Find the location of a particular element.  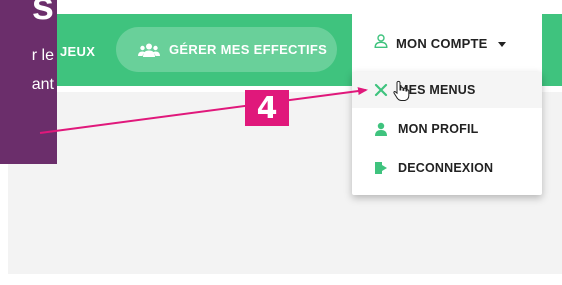

annotation-arrow is located at coordinates (203, 110).